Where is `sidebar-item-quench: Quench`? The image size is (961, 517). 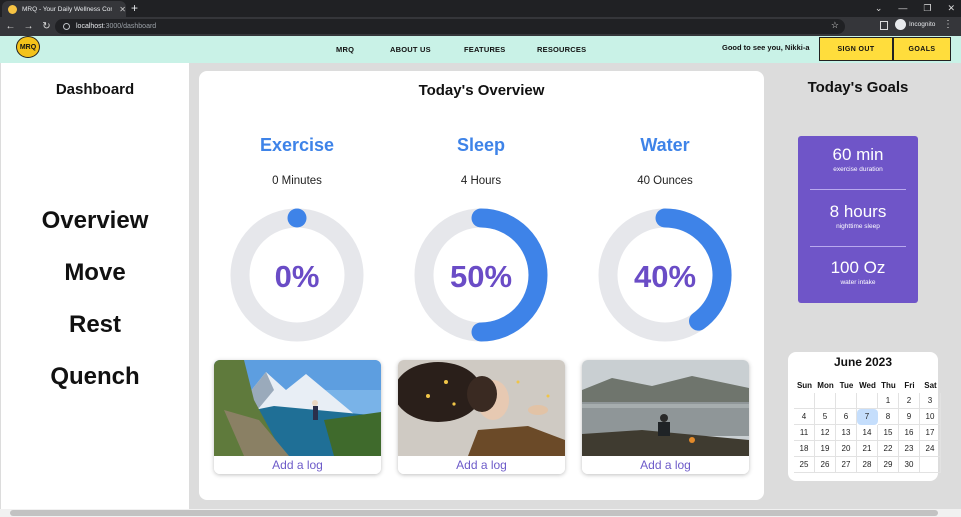
sidebar-item-quench: Quench is located at coordinates (95, 377).